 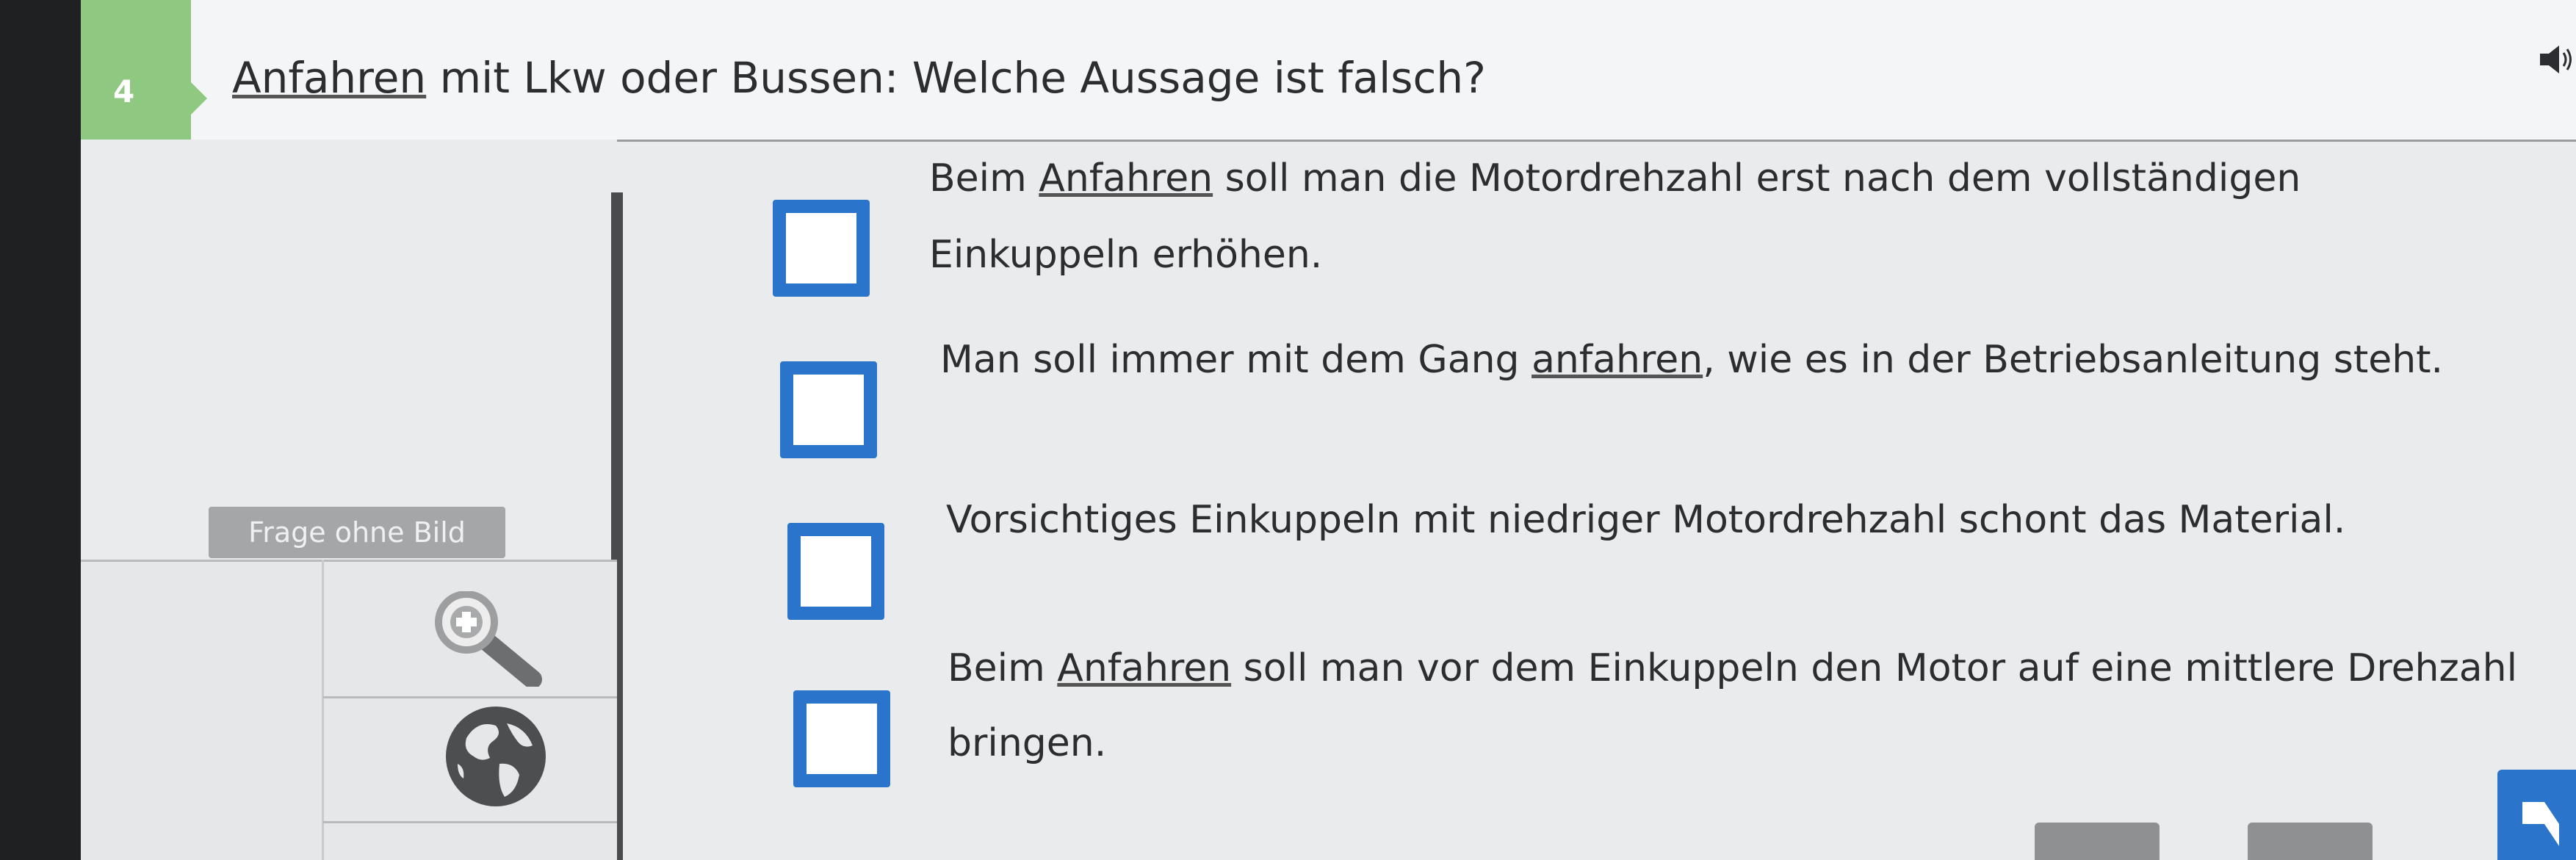 I want to click on globe-icon, so click(x=496, y=757).